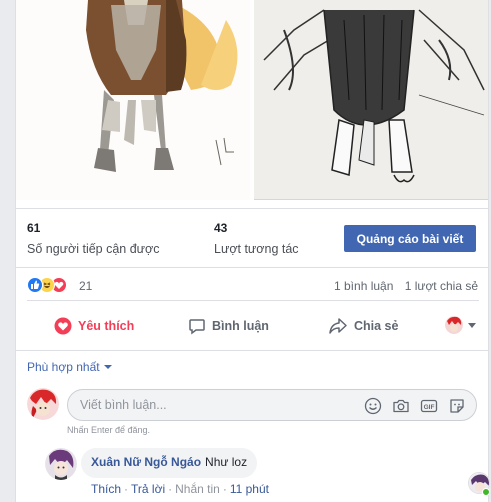 The height and width of the screenshot is (502, 491). I want to click on gif-icon: GIF, so click(429, 406).